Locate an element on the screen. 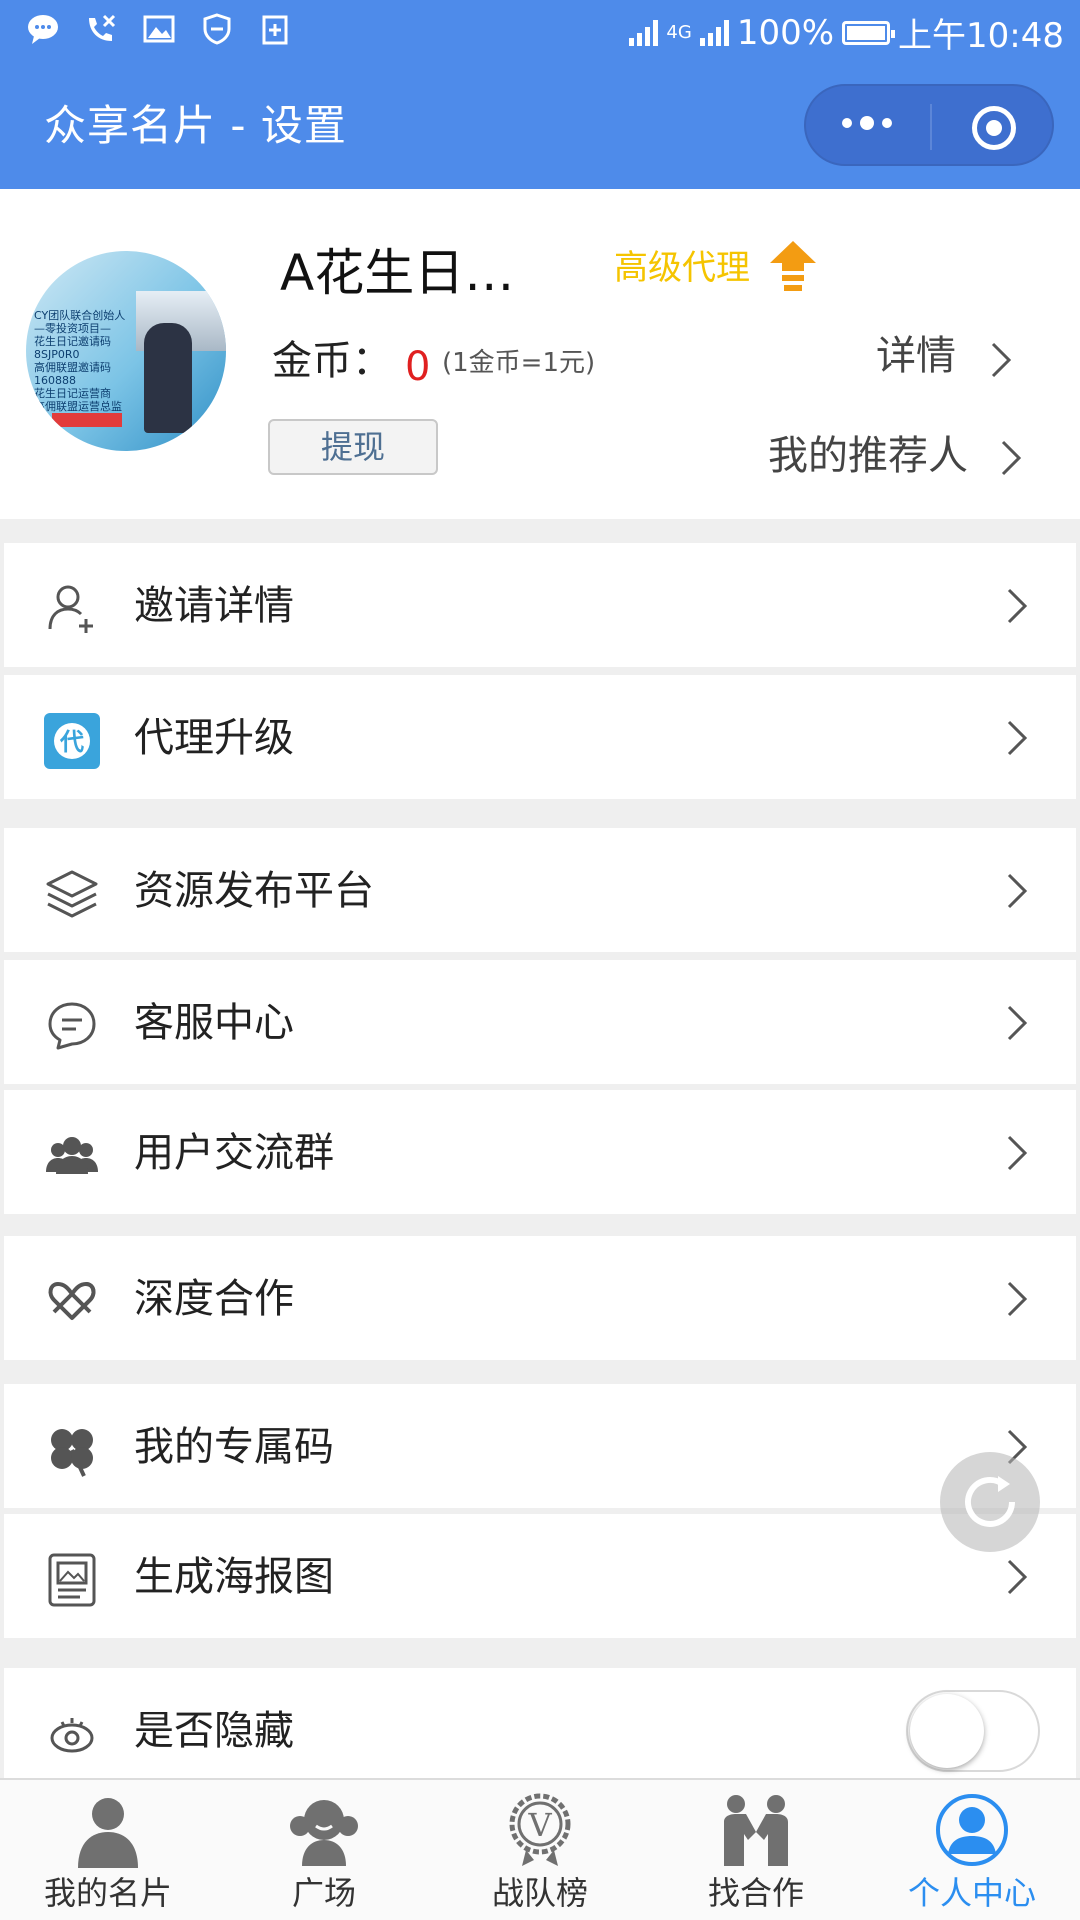 The height and width of the screenshot is (1920, 1080). menu-item-label: 用户交流群 is located at coordinates (234, 1153).